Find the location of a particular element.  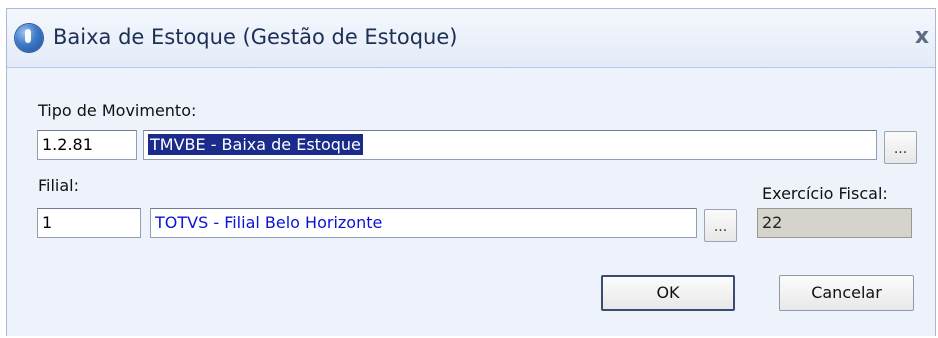

exercicio-fiscal-label: Exercício Fiscal: is located at coordinates (825, 193).